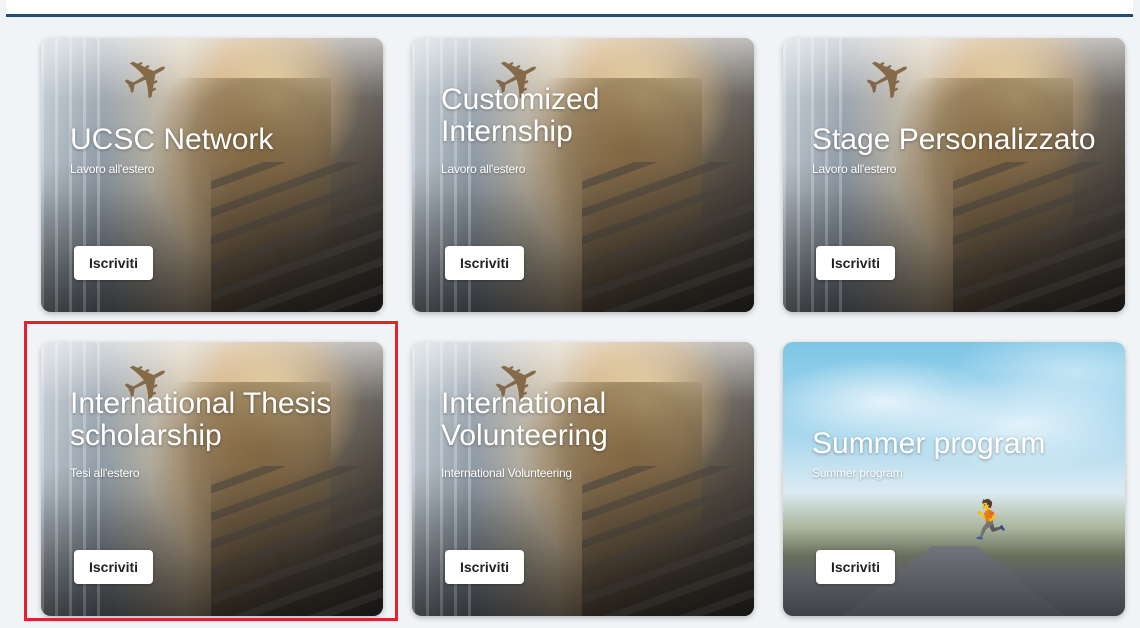 The image size is (1140, 628). I want to click on card-title: Stage Personalizzato, so click(954, 139).